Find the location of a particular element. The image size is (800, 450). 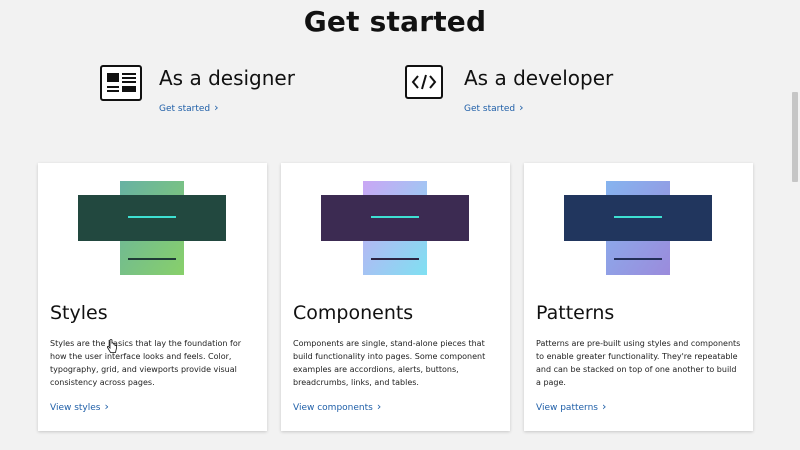

card-styles-title: Styles is located at coordinates (79, 313).